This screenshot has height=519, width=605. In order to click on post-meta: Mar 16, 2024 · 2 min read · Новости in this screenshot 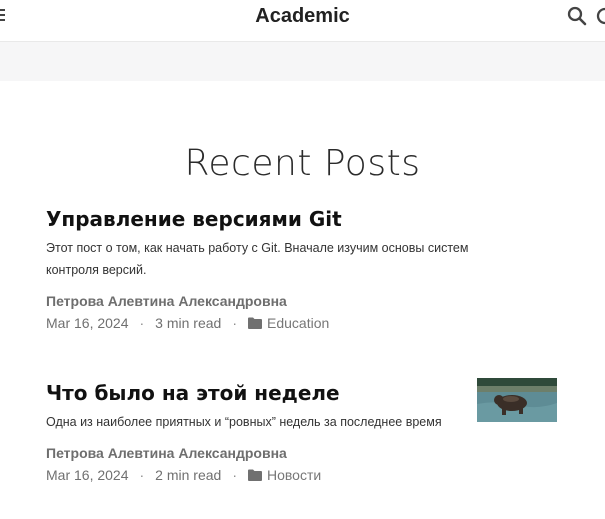, I will do `click(306, 475)`.